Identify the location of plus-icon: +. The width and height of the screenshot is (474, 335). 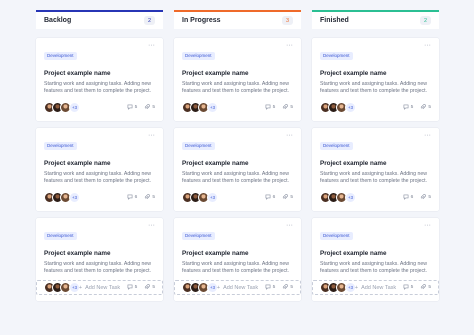
(80, 287).